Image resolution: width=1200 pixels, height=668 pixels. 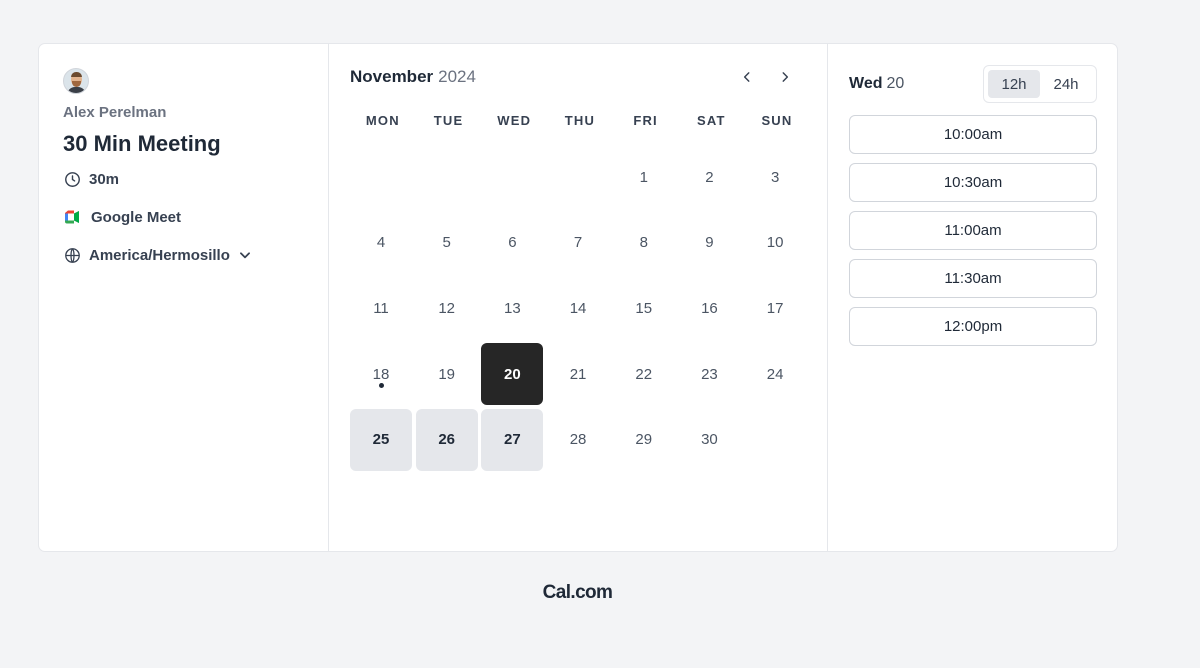 What do you see at coordinates (1066, 84) in the screenshot?
I see `format-24h: 24h` at bounding box center [1066, 84].